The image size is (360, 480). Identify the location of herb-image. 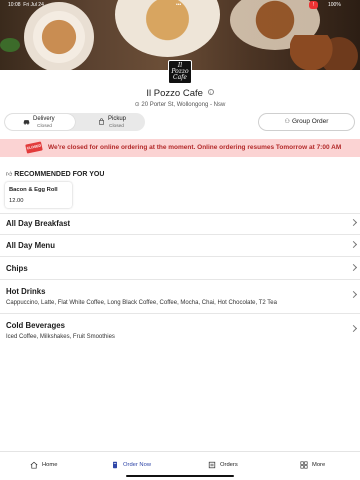
(10, 45).